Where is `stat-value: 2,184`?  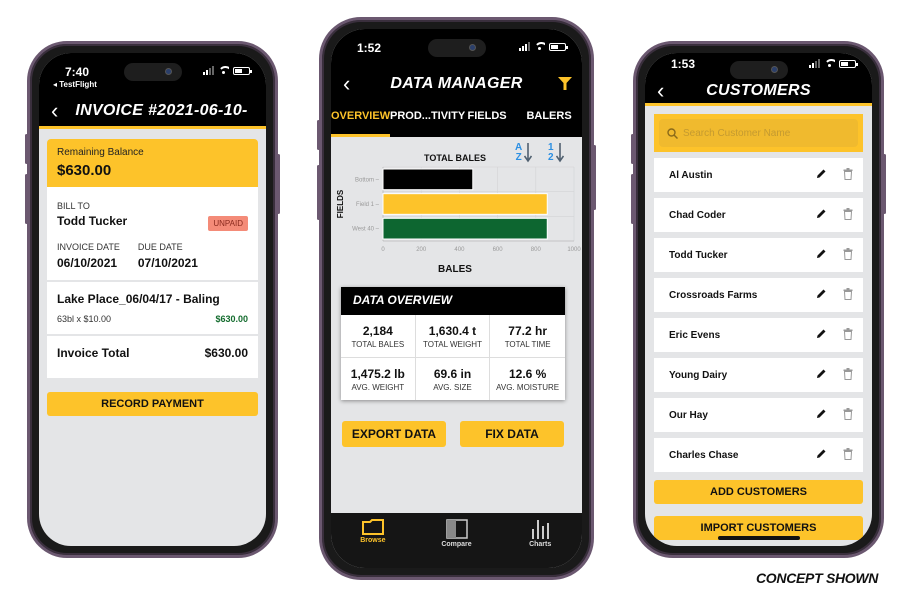 stat-value: 2,184 is located at coordinates (377, 331).